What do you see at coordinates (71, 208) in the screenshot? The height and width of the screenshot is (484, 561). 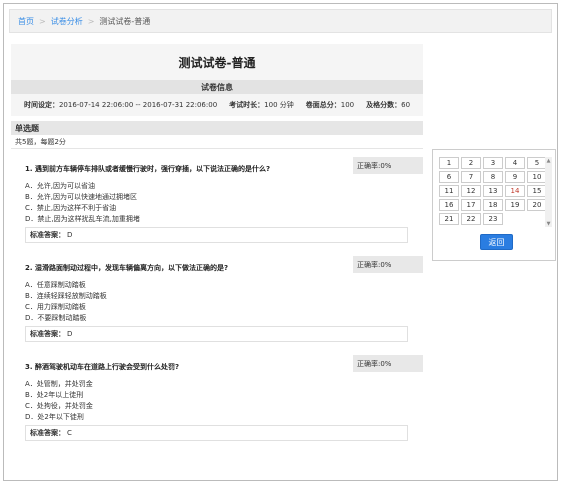 I see `option-c: C．禁止,因为这样不利于省油` at bounding box center [71, 208].